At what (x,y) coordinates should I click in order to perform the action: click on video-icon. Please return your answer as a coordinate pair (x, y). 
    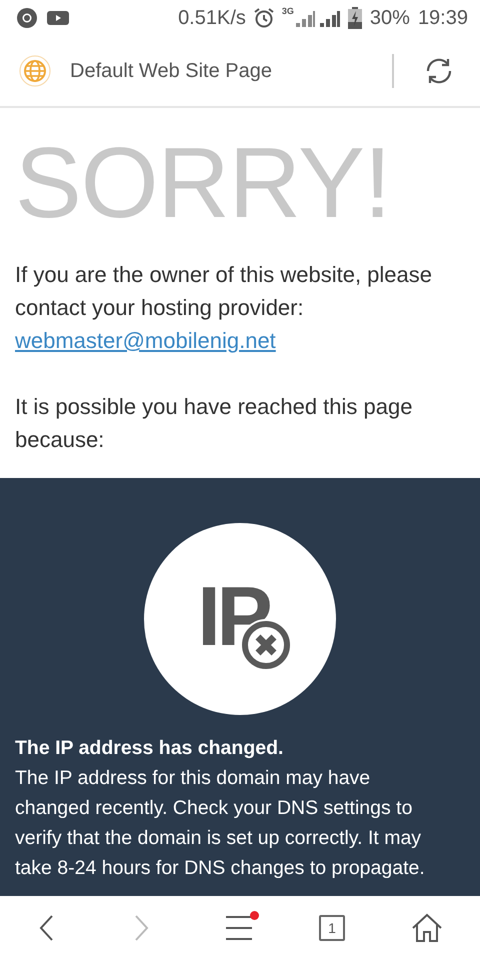
    Looking at the image, I should click on (58, 18).